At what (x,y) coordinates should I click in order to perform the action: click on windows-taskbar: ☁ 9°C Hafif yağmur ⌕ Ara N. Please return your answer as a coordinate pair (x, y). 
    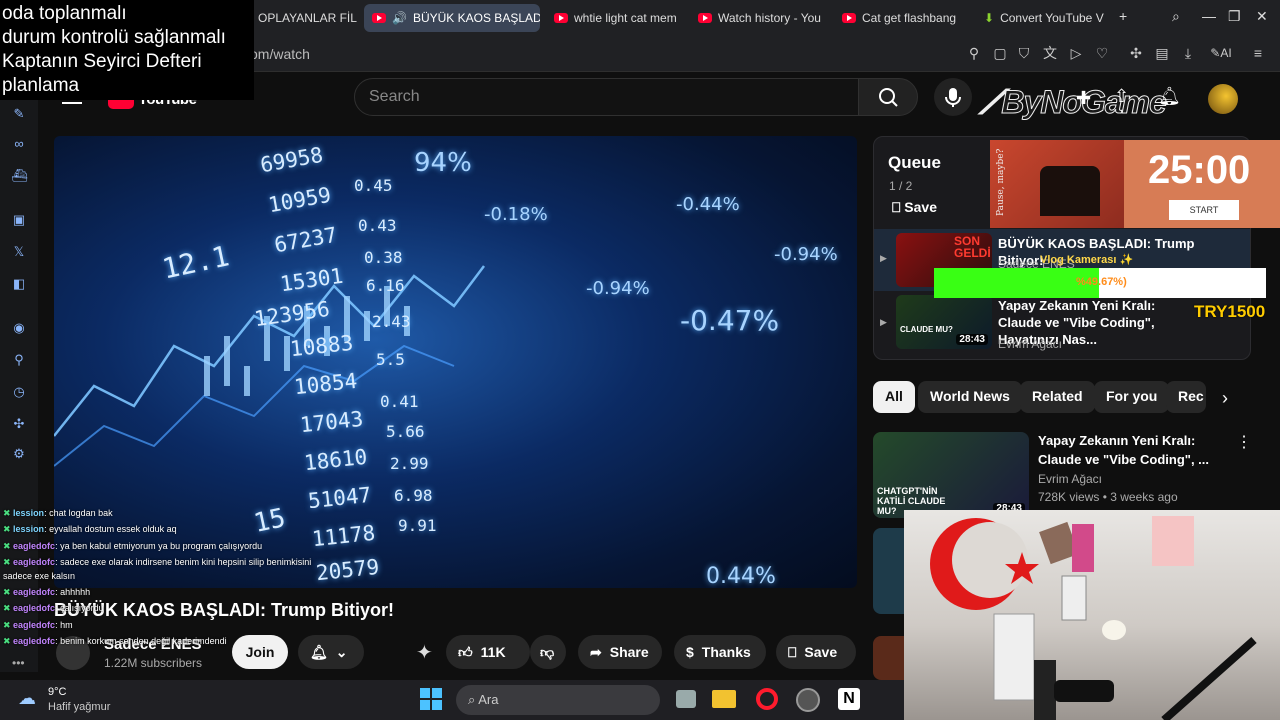
    Looking at the image, I should click on (452, 700).